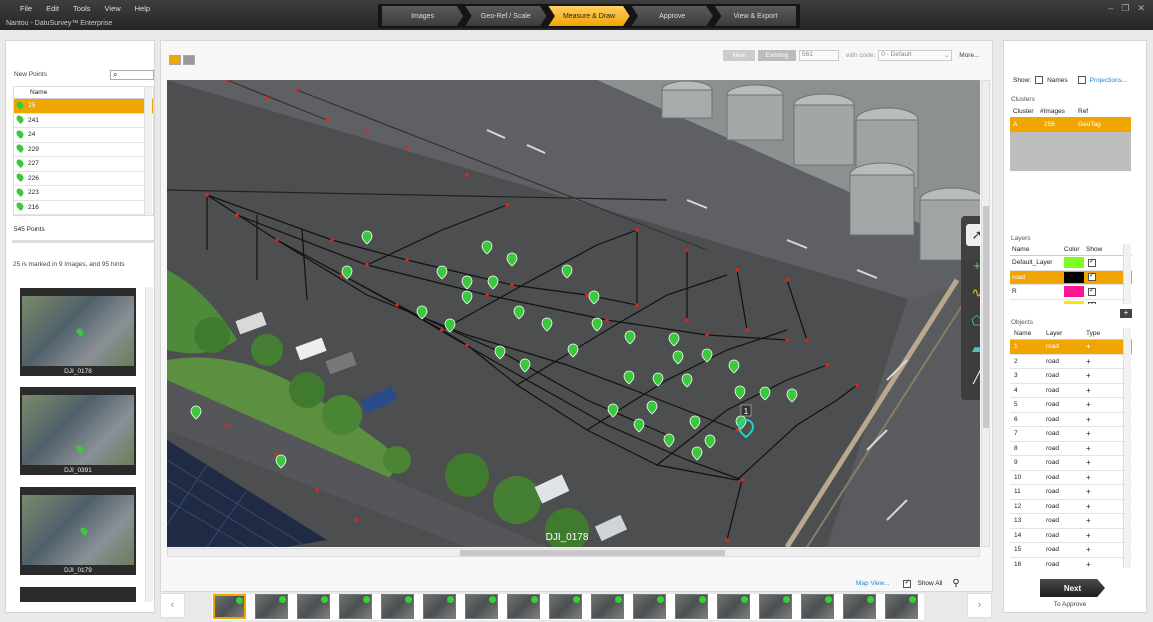 The image size is (1153, 622). I want to click on filmstrip-next-button: ›, so click(979, 605).